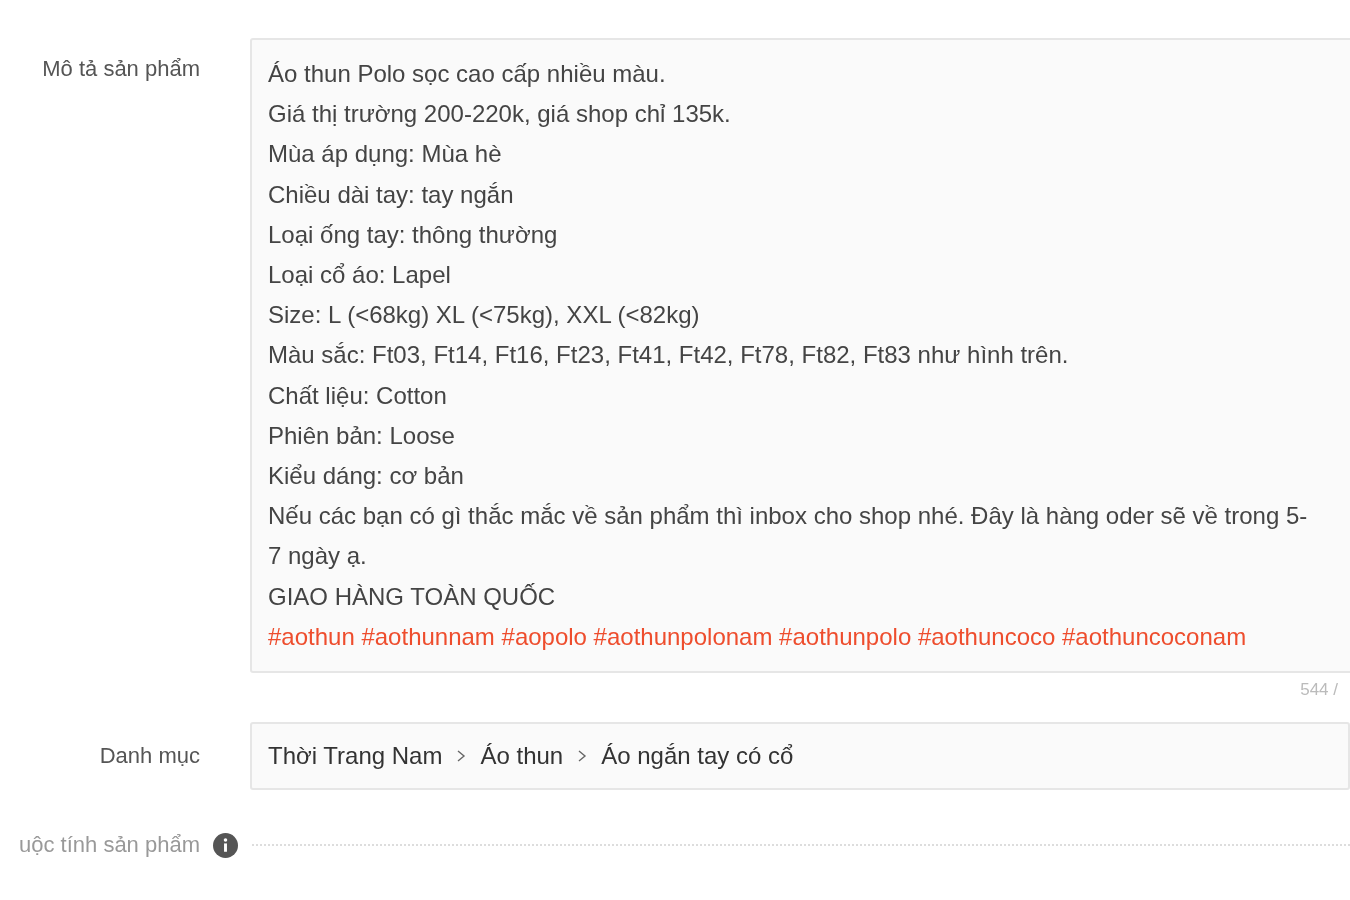 The height and width of the screenshot is (900, 1350). Describe the element at coordinates (1319, 690) in the screenshot. I see `character-counter: 544 /` at that location.